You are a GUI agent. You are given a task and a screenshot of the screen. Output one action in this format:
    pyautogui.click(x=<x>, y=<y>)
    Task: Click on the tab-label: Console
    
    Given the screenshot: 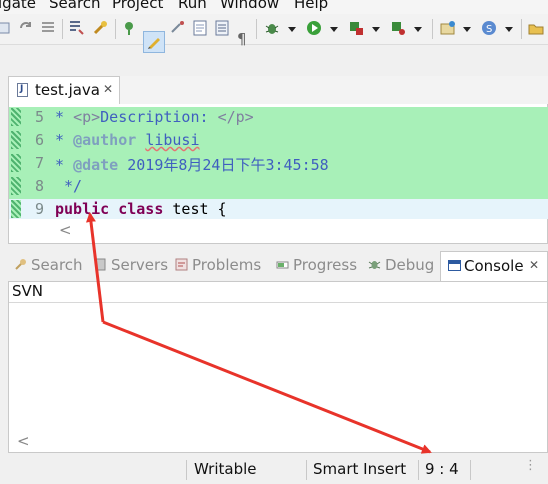 What is the action you would take?
    pyautogui.click(x=494, y=266)
    